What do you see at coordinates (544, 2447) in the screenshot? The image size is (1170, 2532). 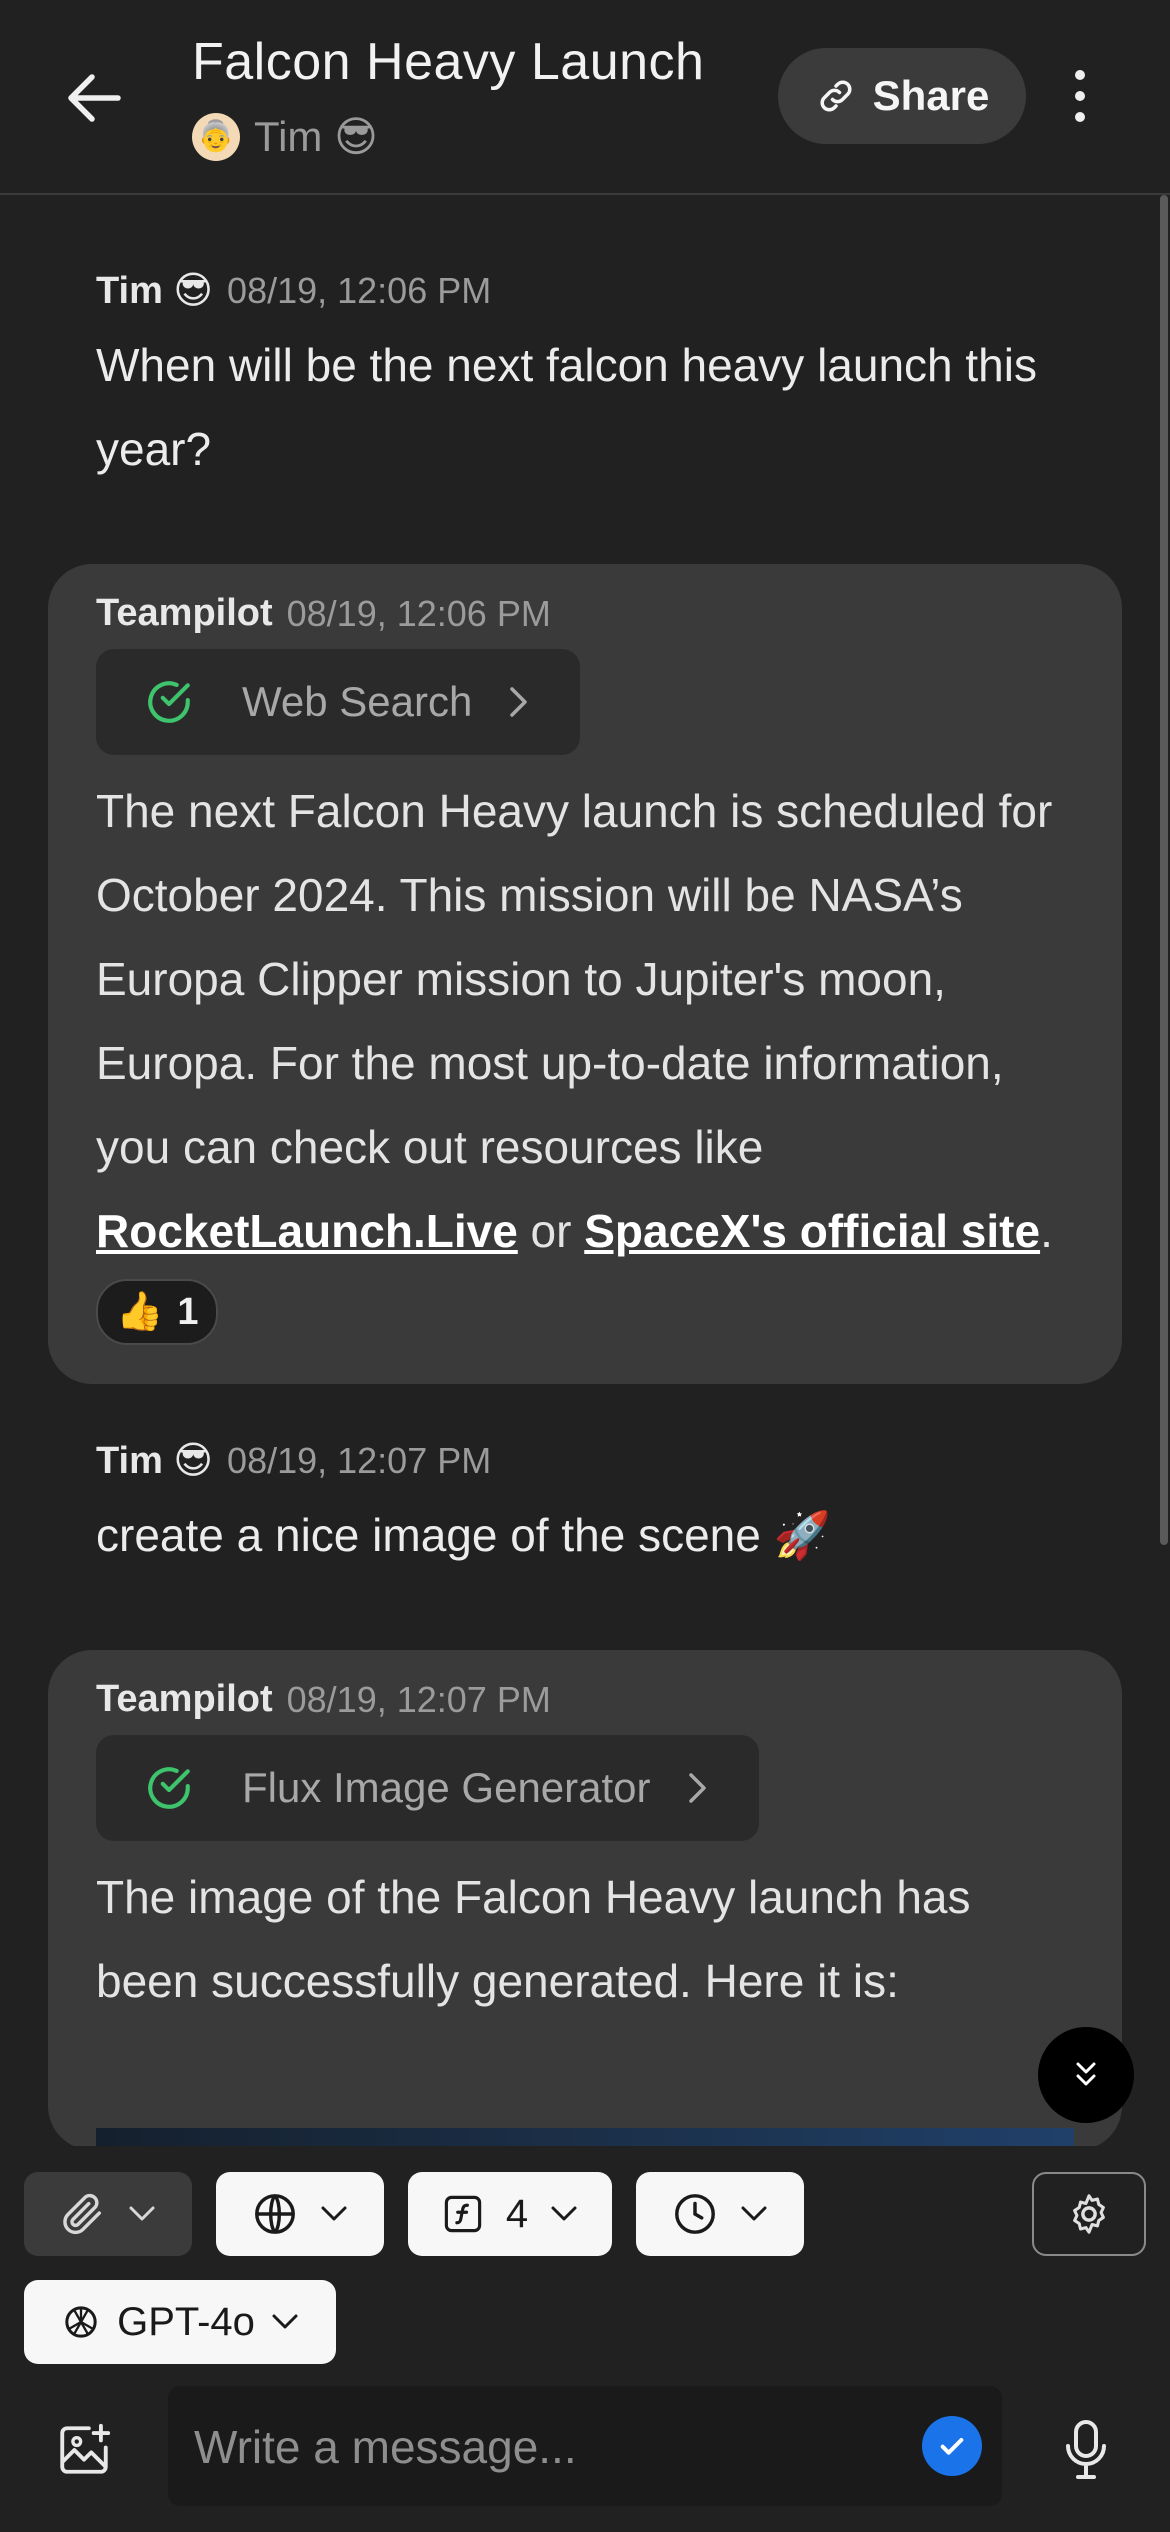 I see `message-input` at bounding box center [544, 2447].